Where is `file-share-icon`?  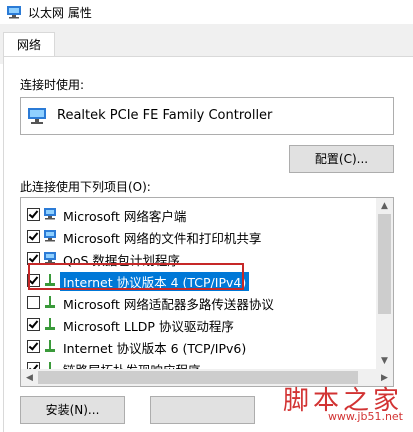
file-share-icon is located at coordinates (50, 236).